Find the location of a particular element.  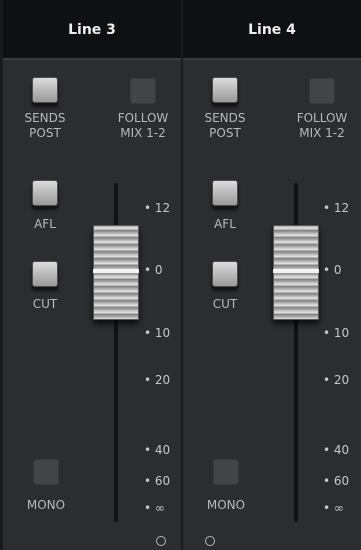

channel-header: Line 3 is located at coordinates (92, 30).